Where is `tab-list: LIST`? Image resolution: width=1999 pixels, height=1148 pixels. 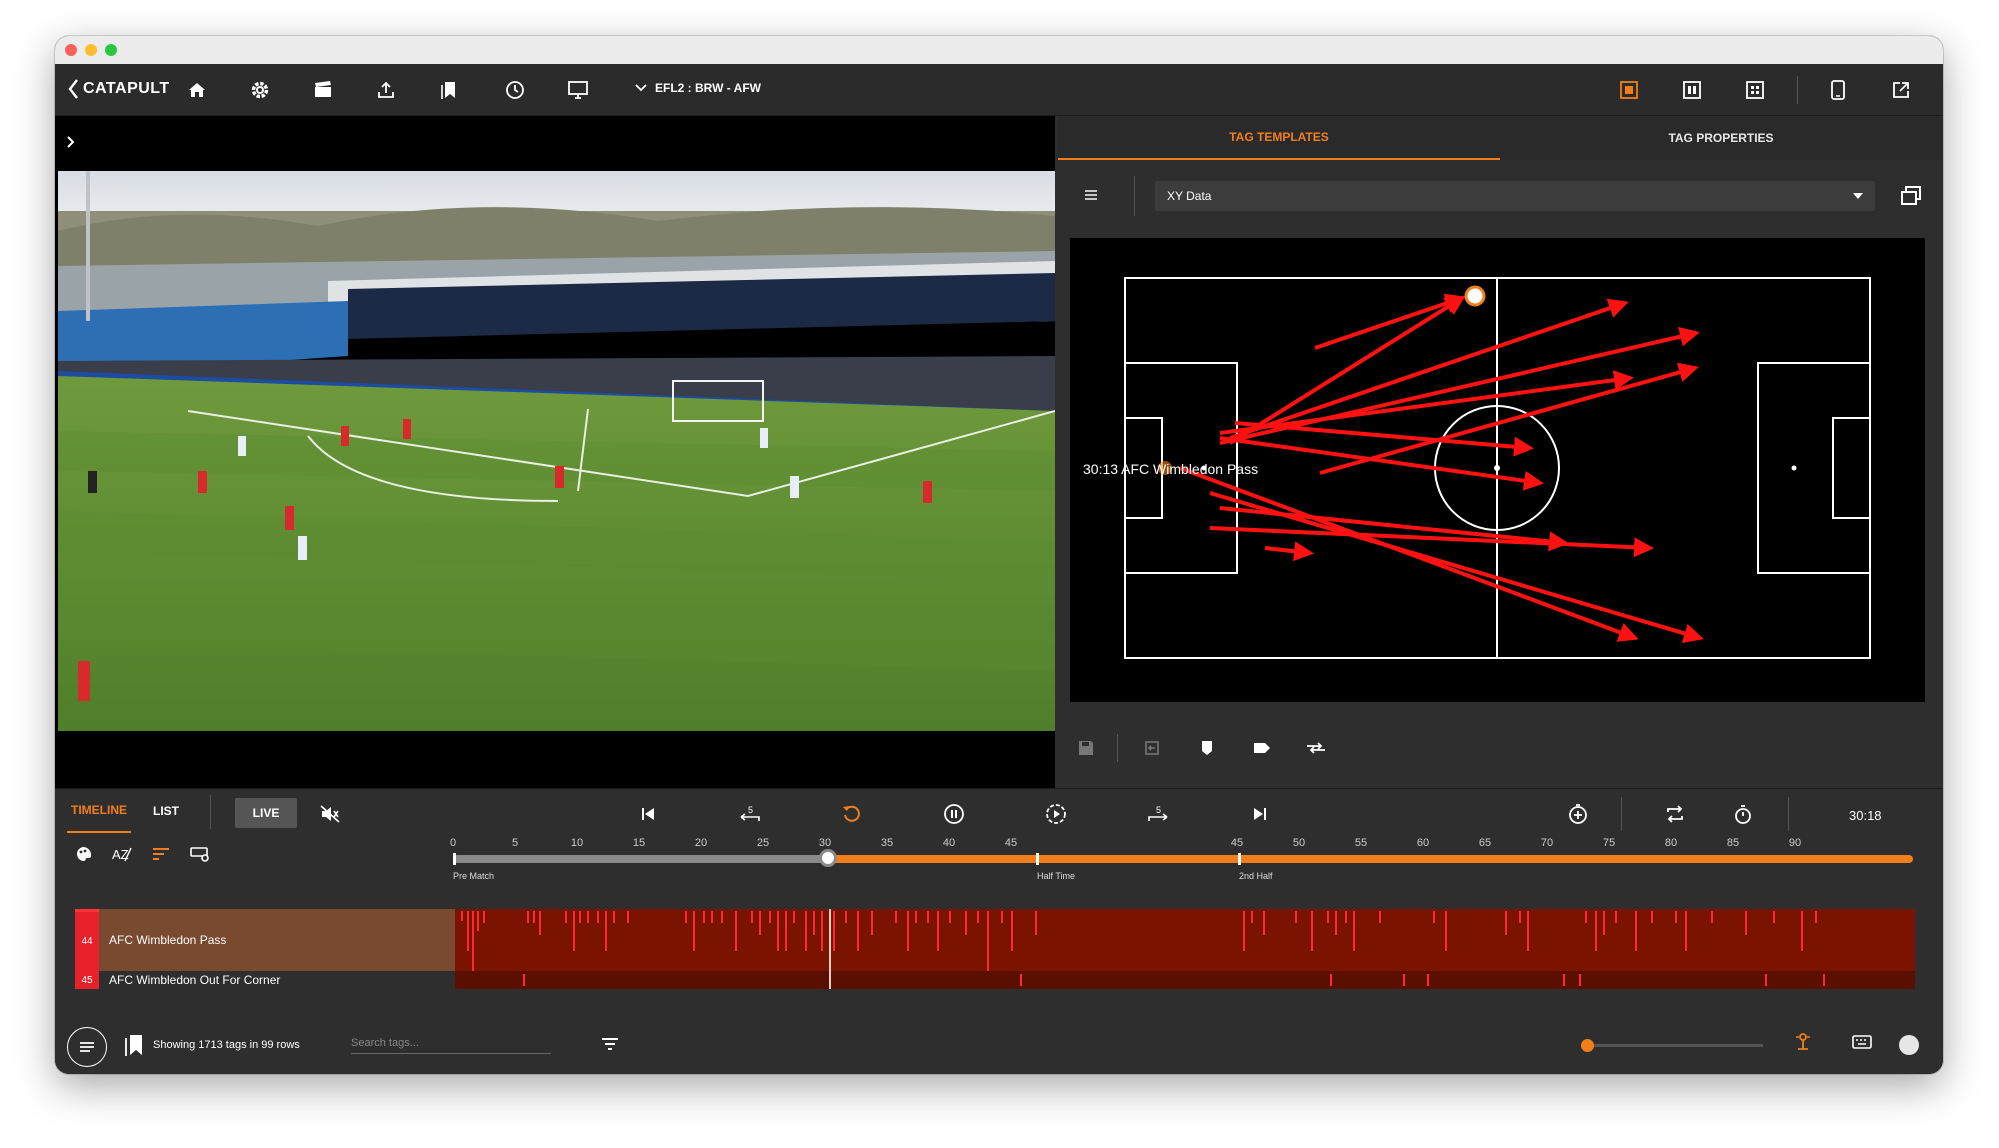
tab-list: LIST is located at coordinates (166, 811).